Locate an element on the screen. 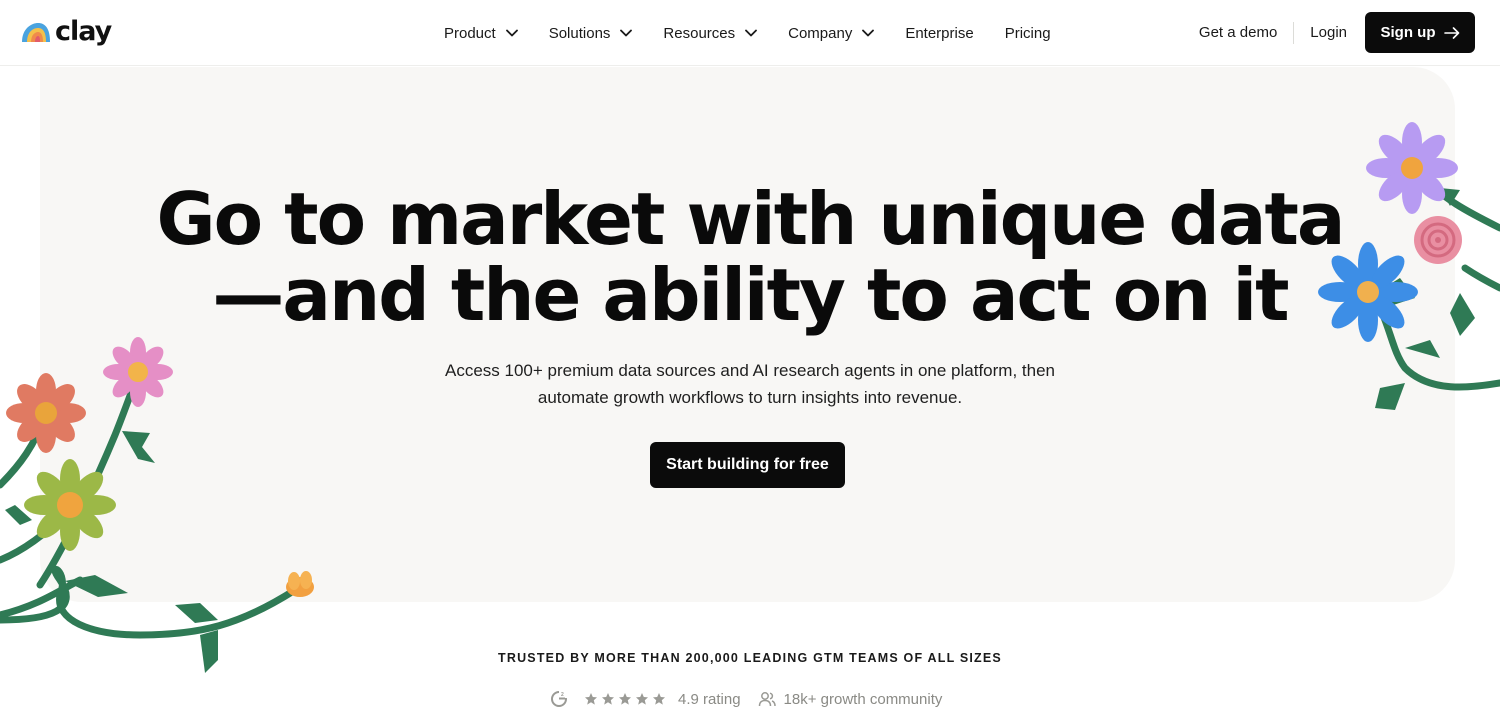  nav-item-resources: Resources is located at coordinates (710, 33).